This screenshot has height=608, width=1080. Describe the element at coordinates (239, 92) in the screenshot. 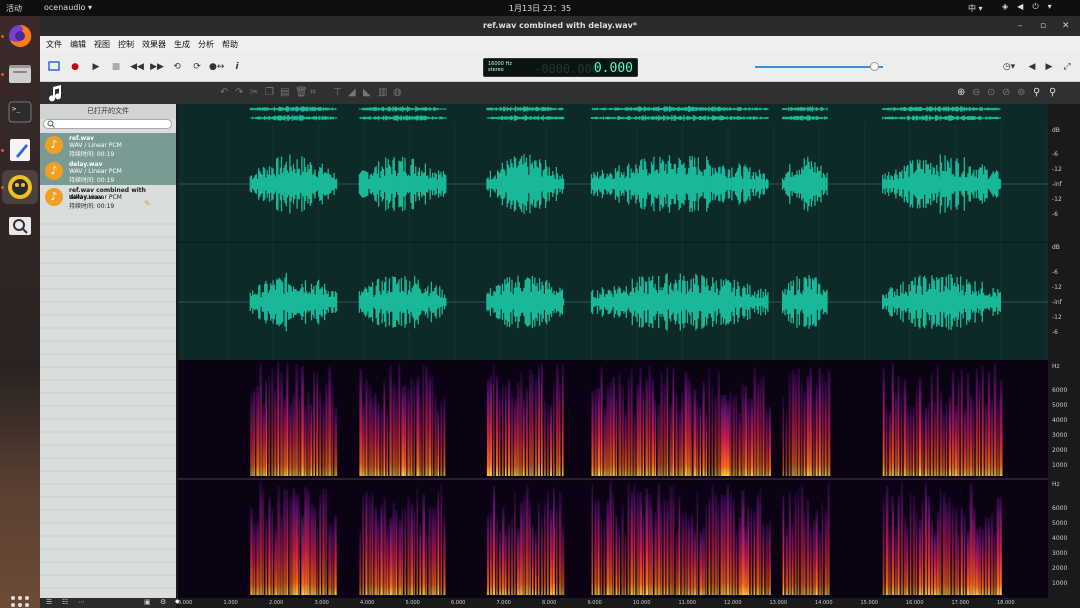

I see `redo-icon: ↷` at that location.